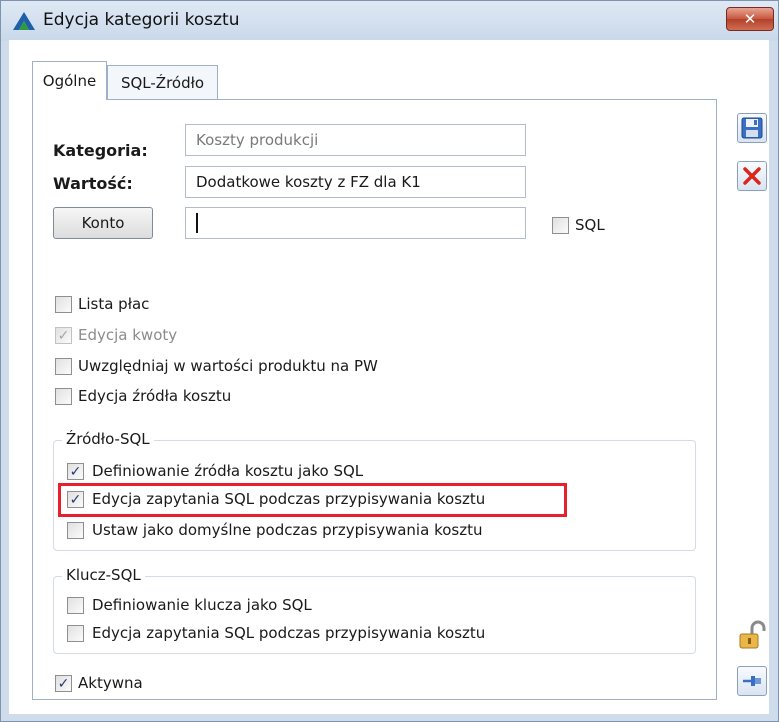 This screenshot has height=722, width=779. What do you see at coordinates (63, 304) in the screenshot?
I see `payroll-checkbox` at bounding box center [63, 304].